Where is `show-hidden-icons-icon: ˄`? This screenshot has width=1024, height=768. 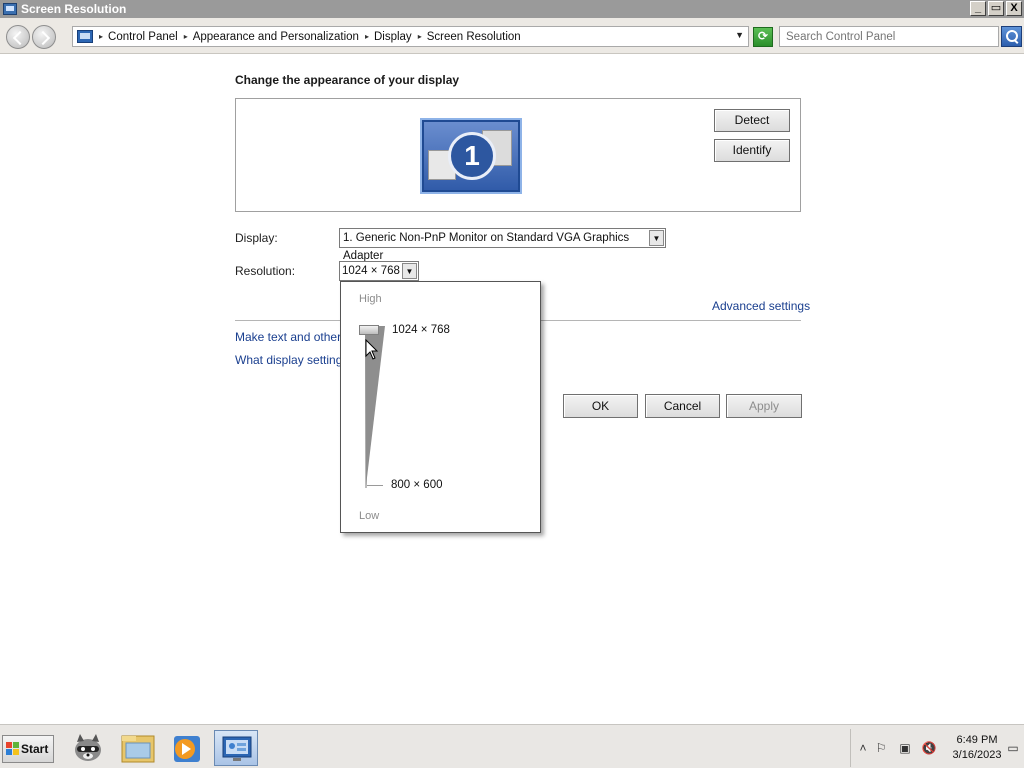 show-hidden-icons-icon: ˄ is located at coordinates (863, 749).